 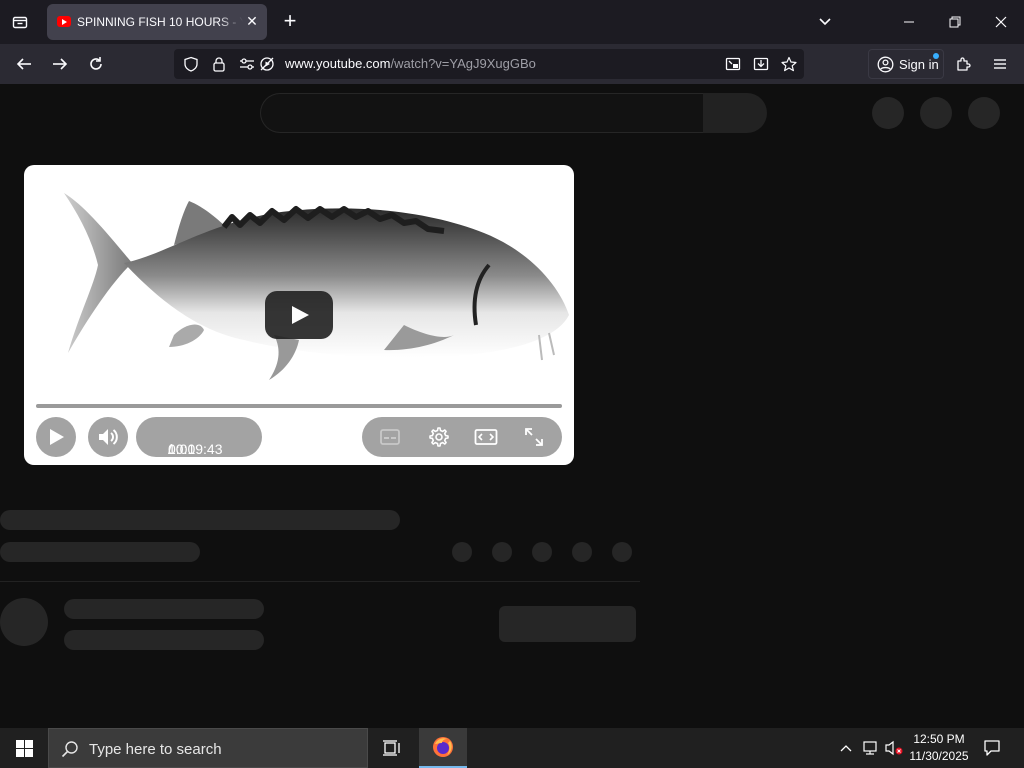 I want to click on back-button, so click(x=24, y=64).